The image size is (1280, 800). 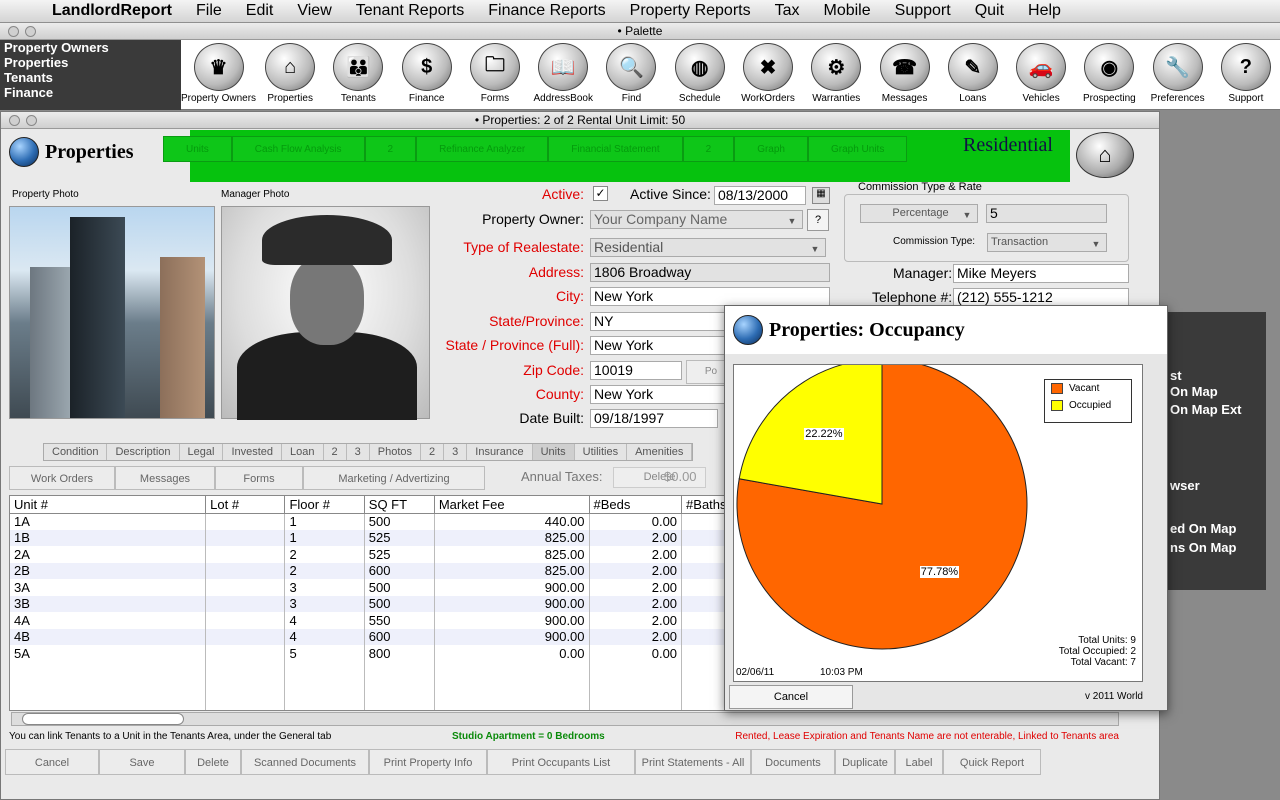 I want to click on tab-cash-flow-analysis: Cash Flow Analysis, so click(x=298, y=149).